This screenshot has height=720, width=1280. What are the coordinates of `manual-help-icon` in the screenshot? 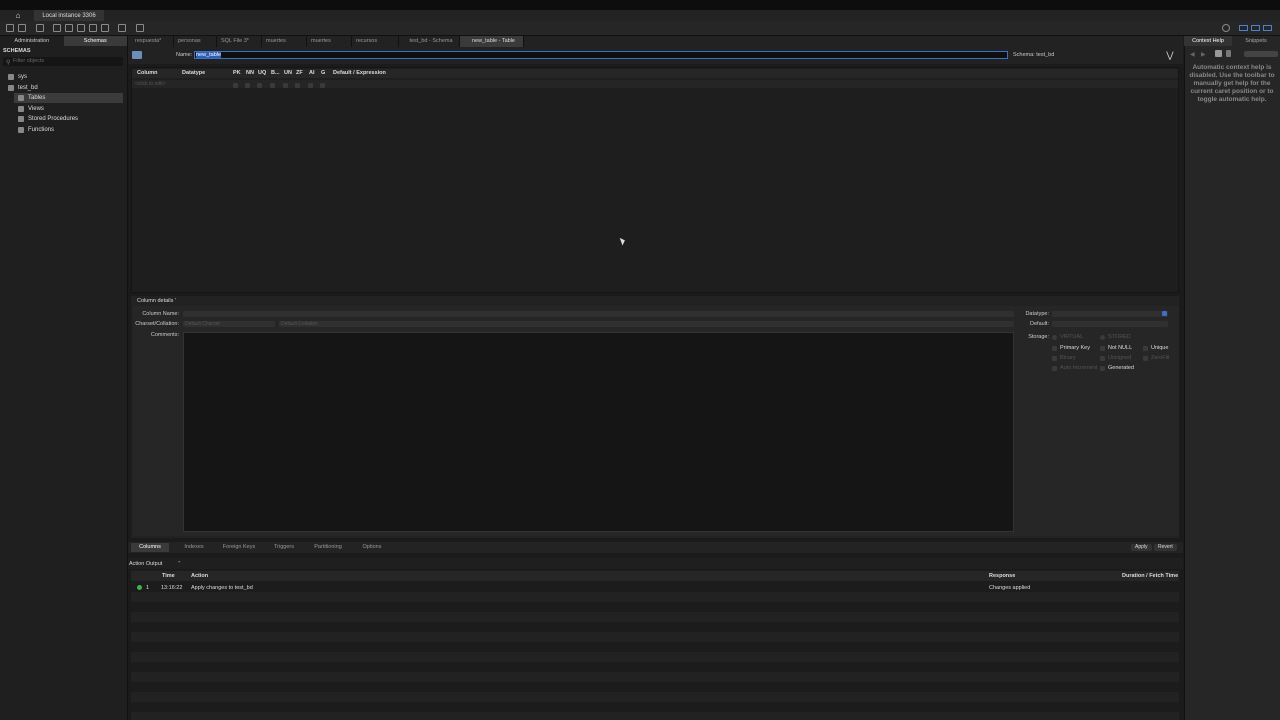 It's located at (1228, 53).